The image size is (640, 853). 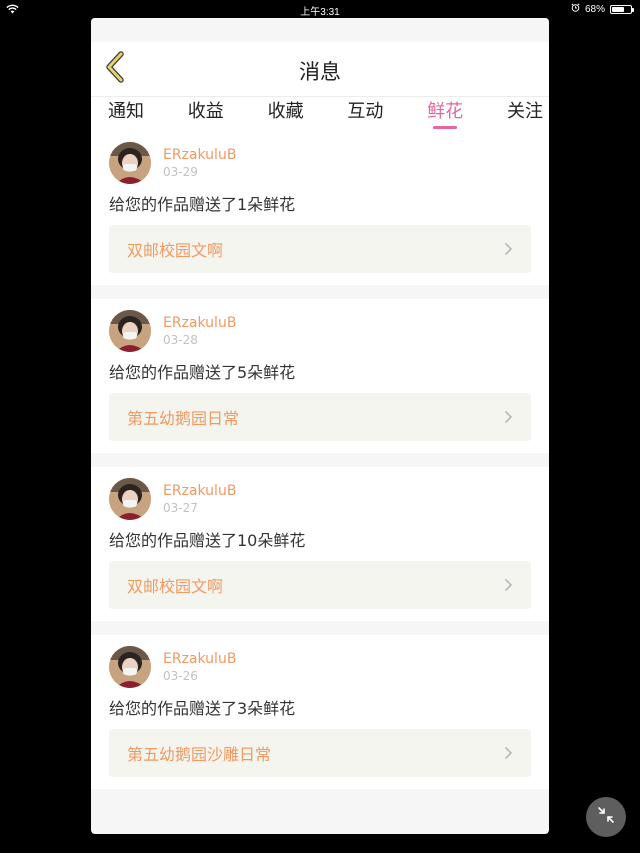 I want to click on tab-favorites: 收藏, so click(x=286, y=114).